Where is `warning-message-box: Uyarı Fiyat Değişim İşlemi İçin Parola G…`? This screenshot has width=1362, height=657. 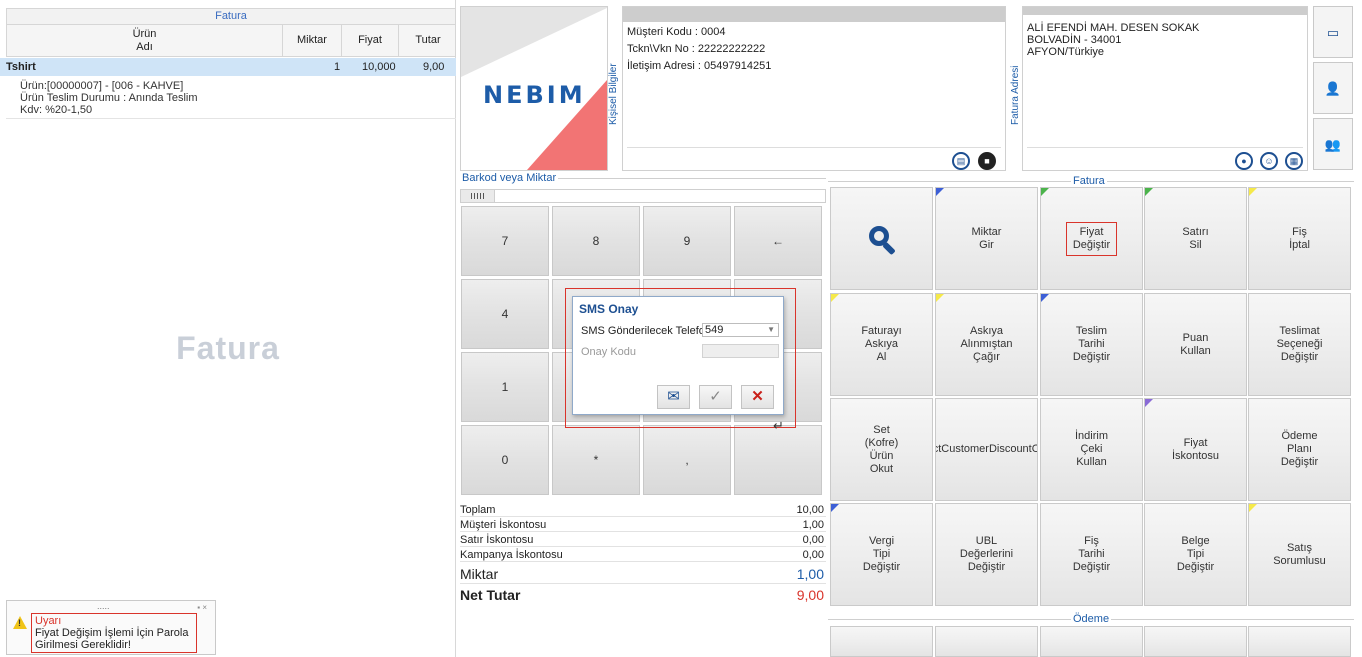
warning-message-box: Uyarı Fiyat Değişim İşlemi İçin Parola G… is located at coordinates (114, 633).